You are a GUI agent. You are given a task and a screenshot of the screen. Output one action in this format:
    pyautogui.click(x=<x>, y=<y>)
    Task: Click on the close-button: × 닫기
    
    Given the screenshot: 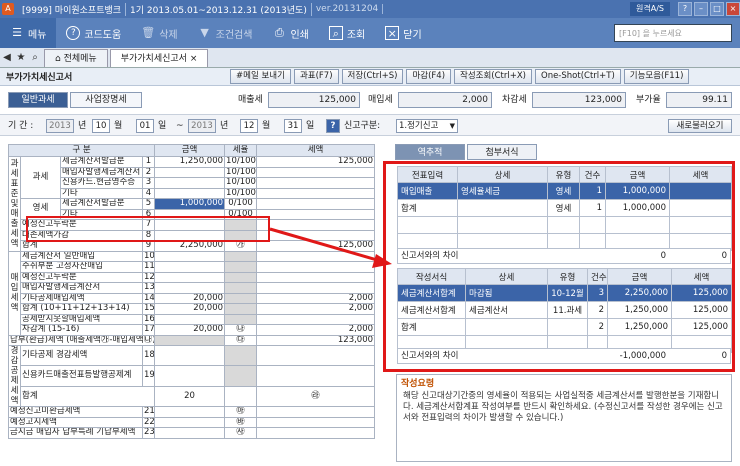 What is the action you would take?
    pyautogui.click(x=403, y=33)
    